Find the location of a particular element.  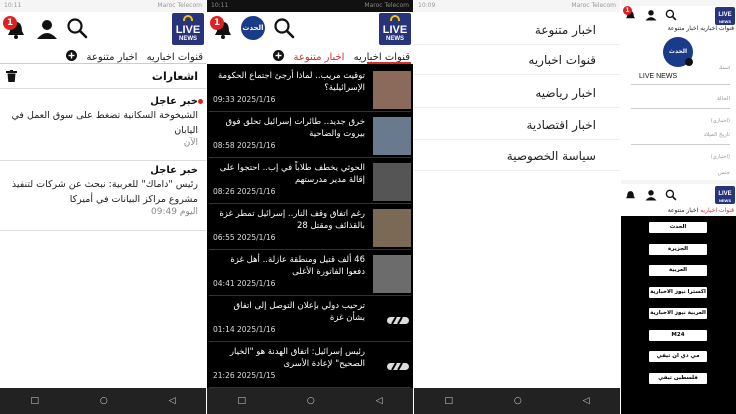

channel-button: فلسطين تيفي is located at coordinates (678, 378).